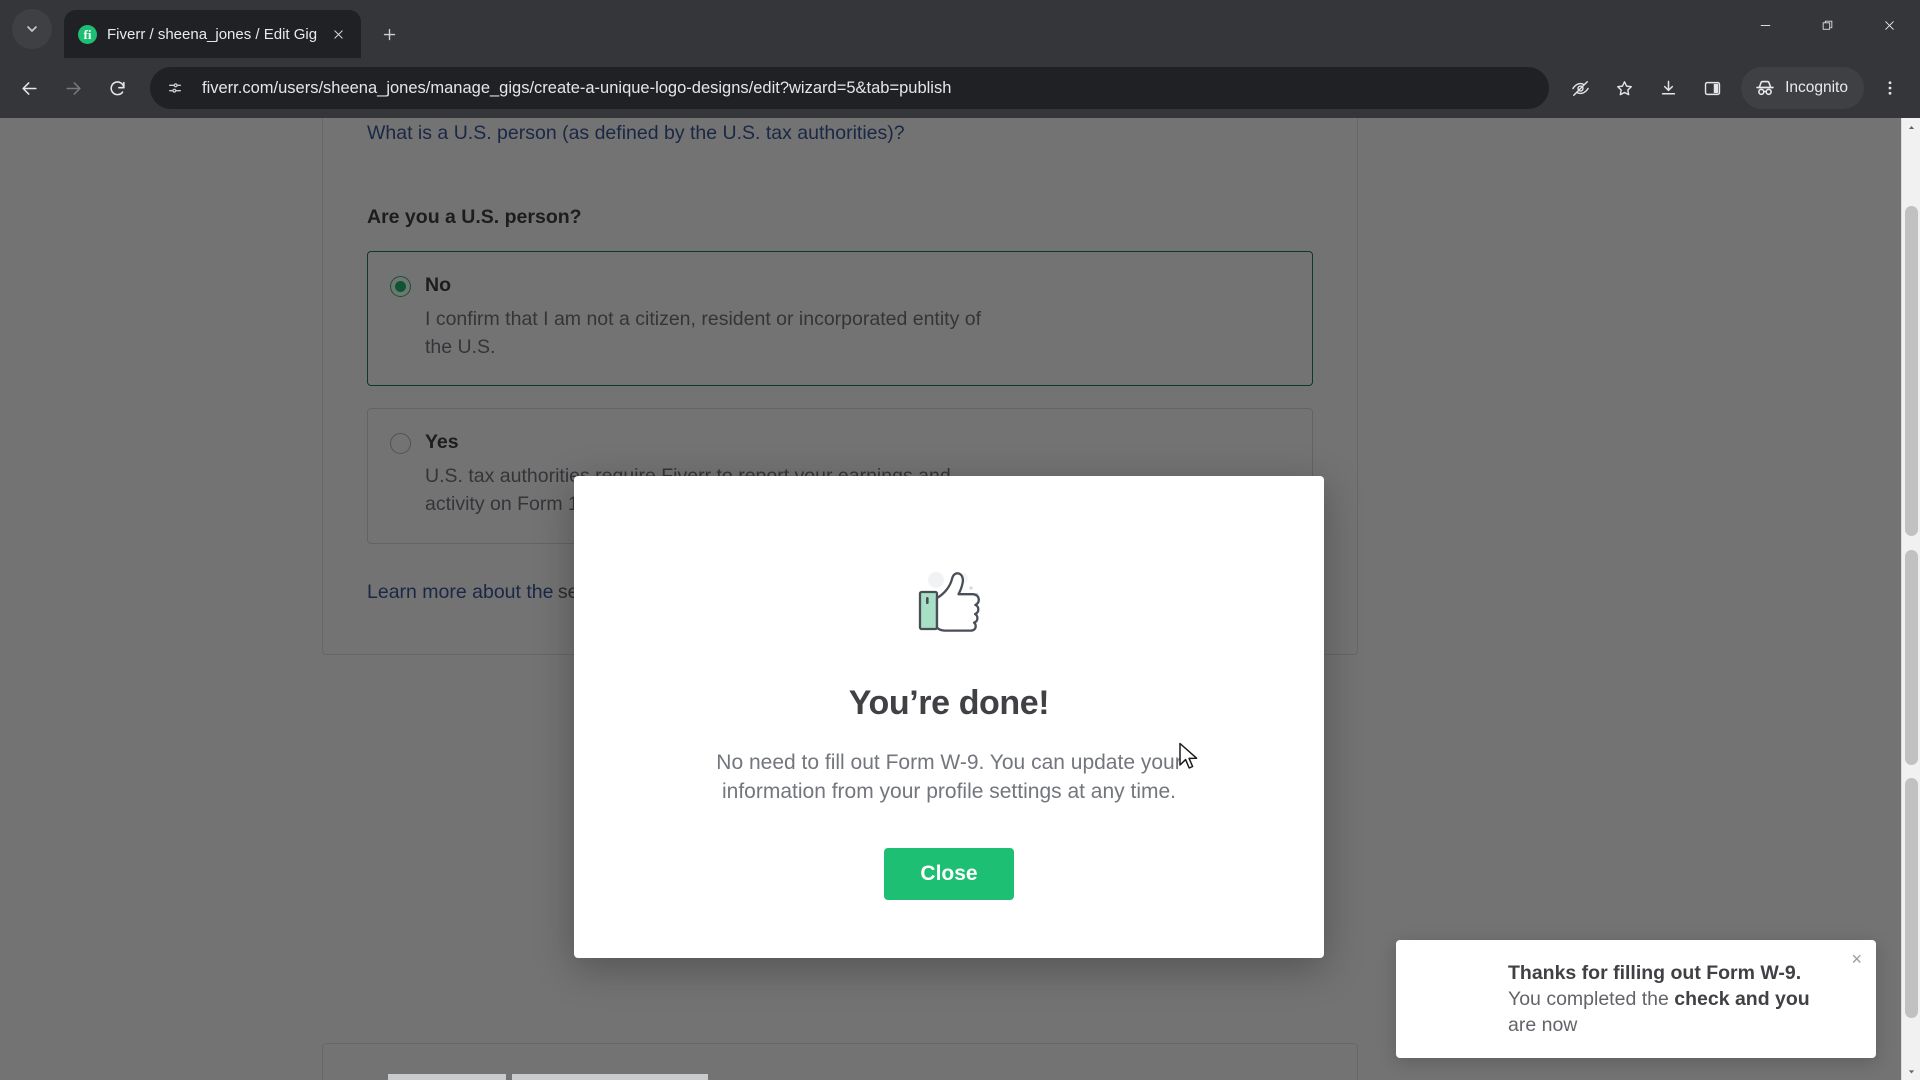  I want to click on downloads-button, so click(1668, 88).